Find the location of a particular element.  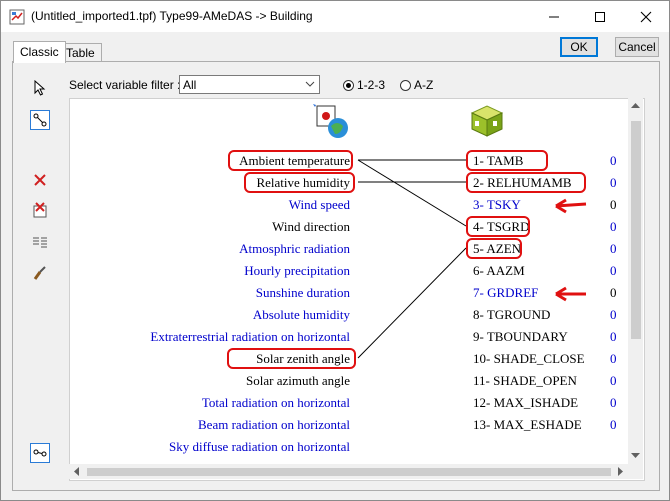

red-x-icon is located at coordinates (40, 180).